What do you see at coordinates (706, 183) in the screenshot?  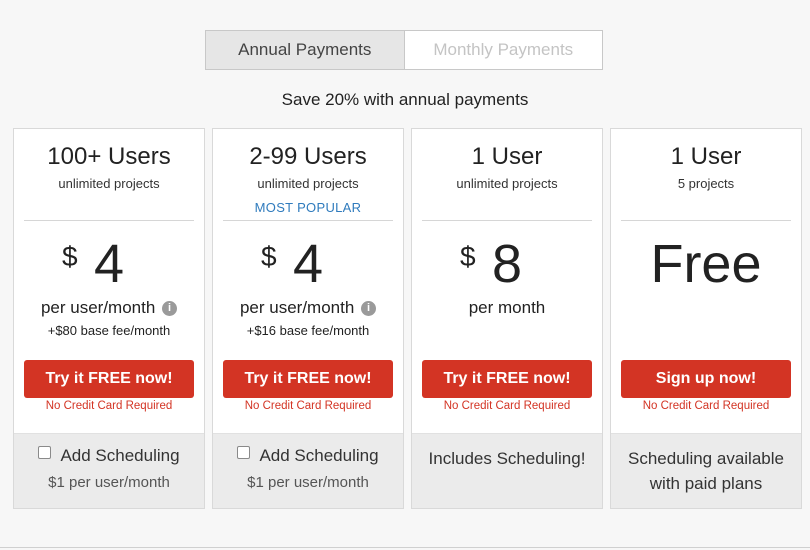 I see `plan-projects: 5 projects` at bounding box center [706, 183].